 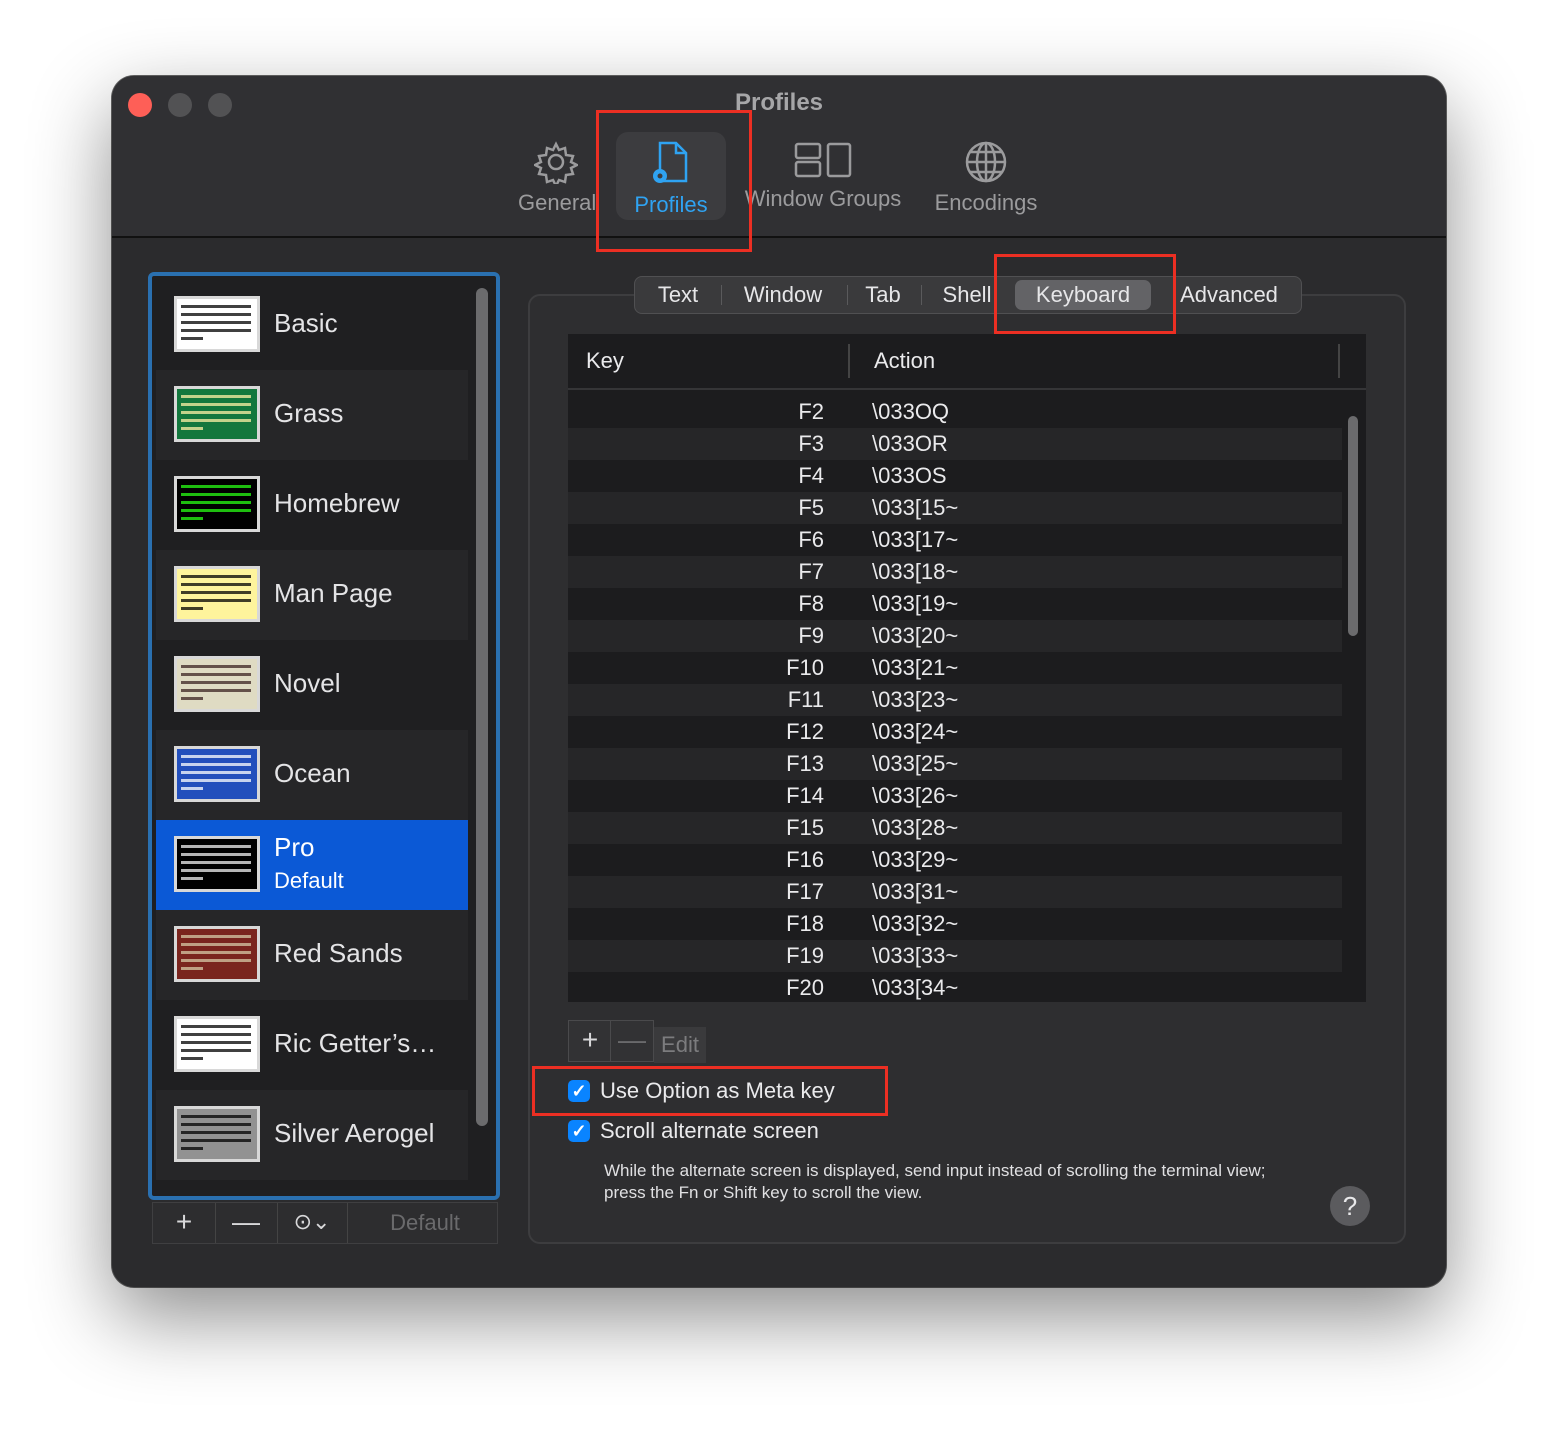 I want to click on table-row: F14 \033[26~, so click(x=955, y=796).